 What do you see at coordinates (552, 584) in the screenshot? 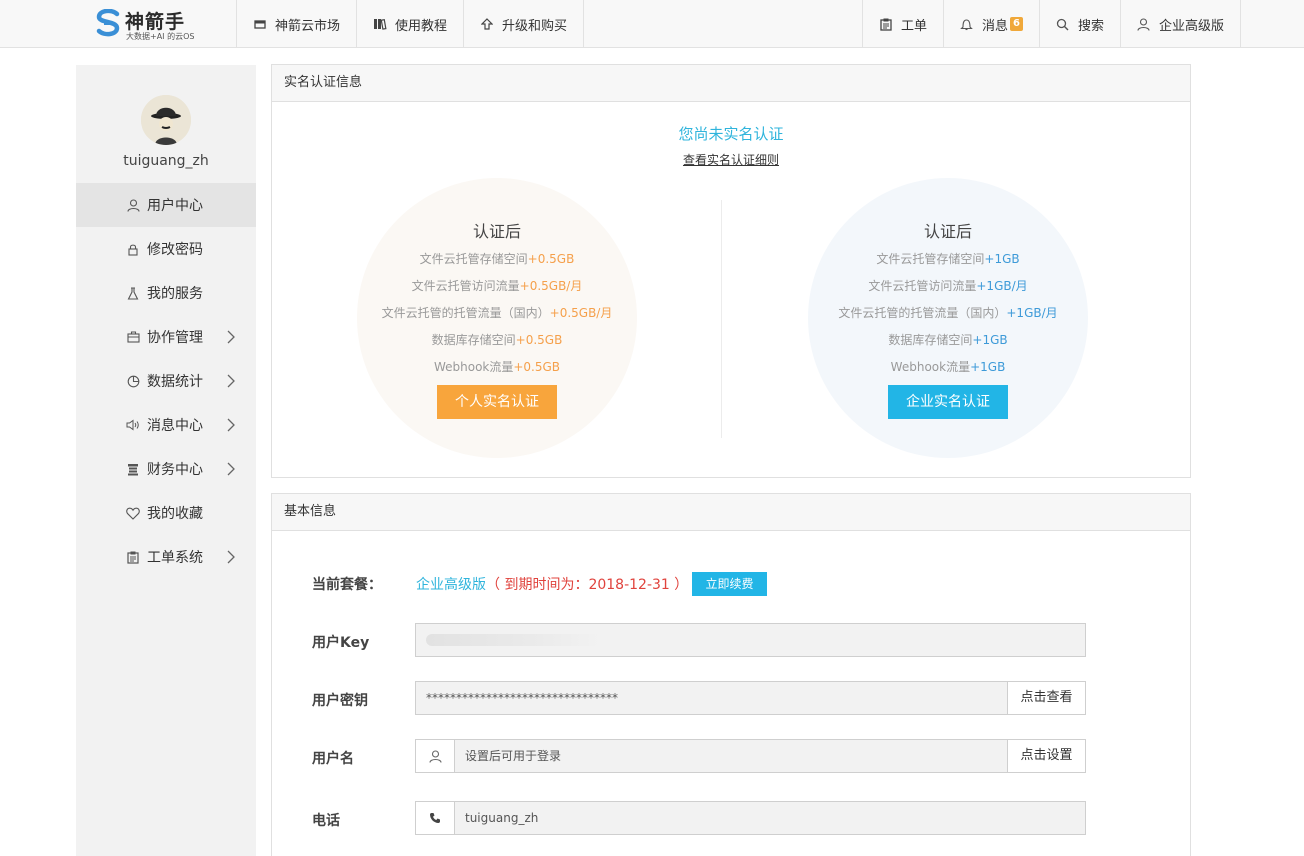
I see `plan-info: 企业高级版（ 到期时间为：2018-12-31 ）` at bounding box center [552, 584].